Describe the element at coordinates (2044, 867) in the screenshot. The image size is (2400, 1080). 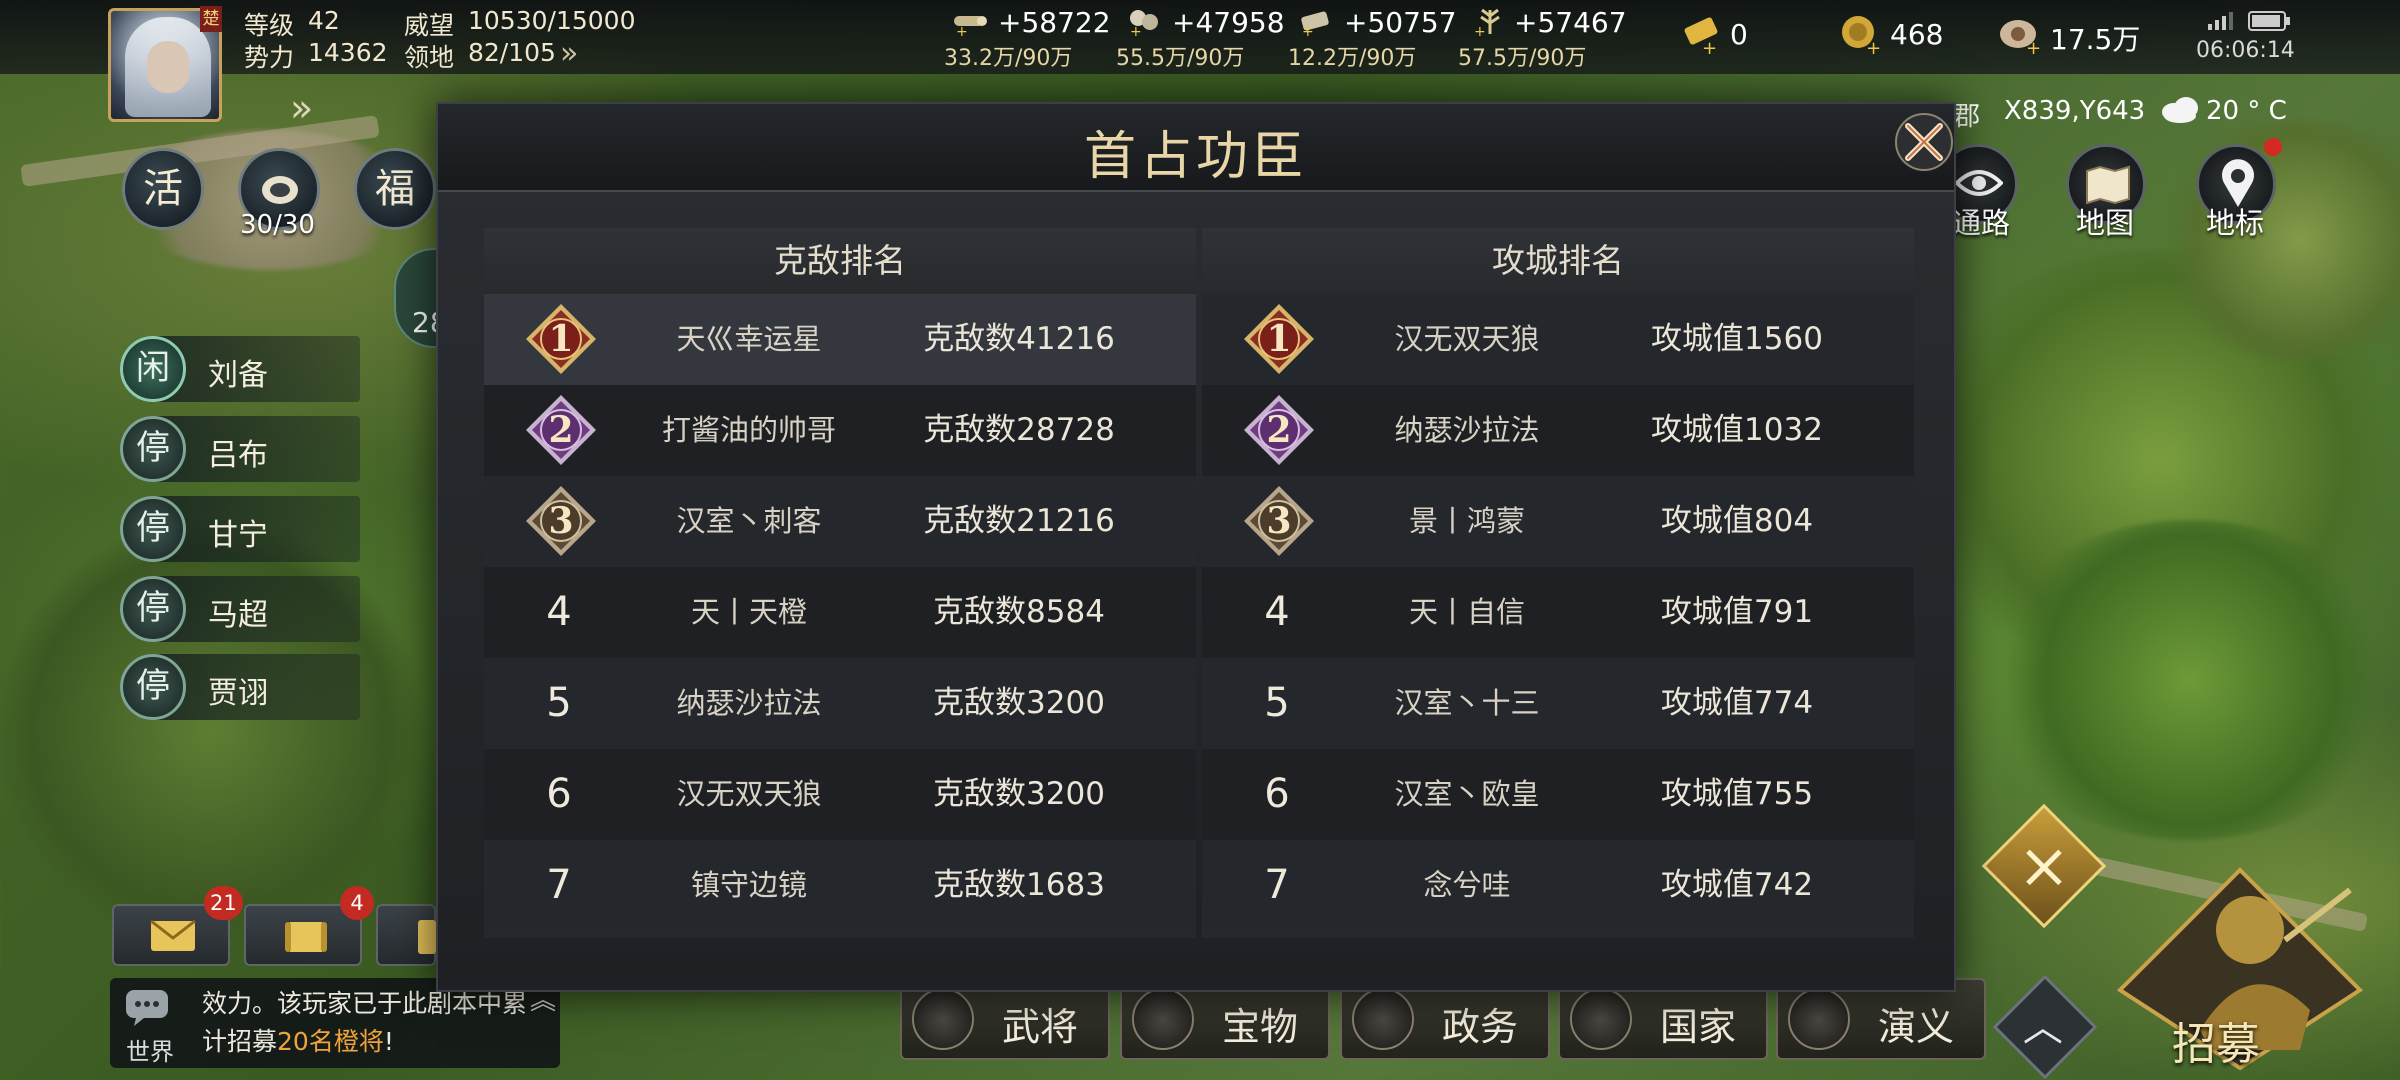
I see `crossed-swords-icon` at that location.